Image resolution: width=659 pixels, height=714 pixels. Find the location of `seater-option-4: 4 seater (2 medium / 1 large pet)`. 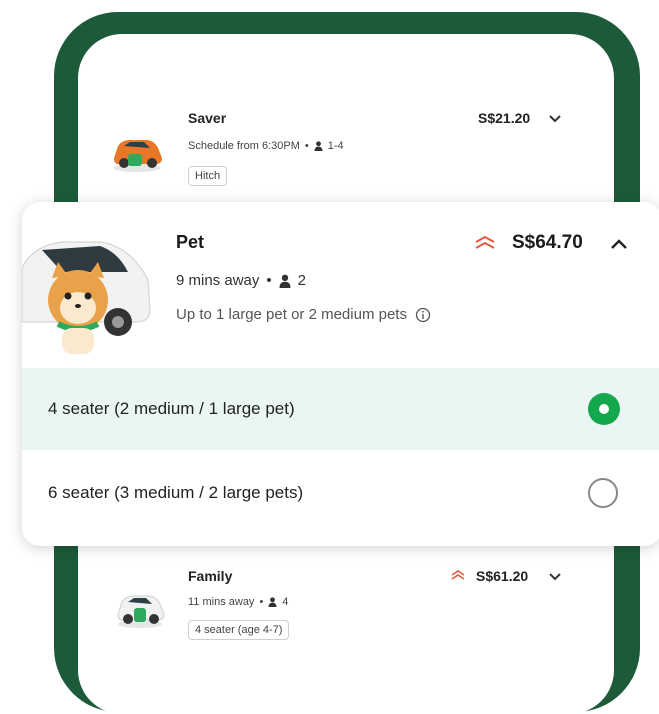

seater-option-4: 4 seater (2 medium / 1 large pet) is located at coordinates (340, 409).